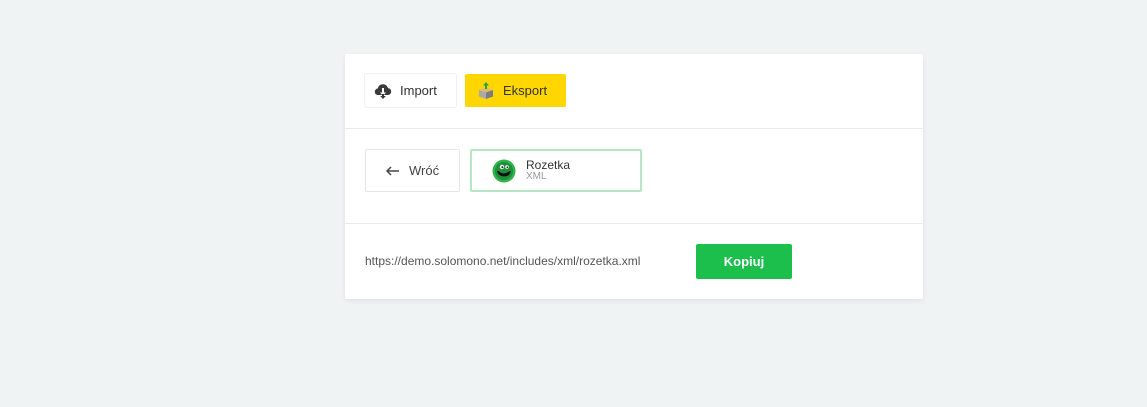 The image size is (1147, 407). Describe the element at coordinates (548, 164) in the screenshot. I see `channel-name: Rozetka` at that location.